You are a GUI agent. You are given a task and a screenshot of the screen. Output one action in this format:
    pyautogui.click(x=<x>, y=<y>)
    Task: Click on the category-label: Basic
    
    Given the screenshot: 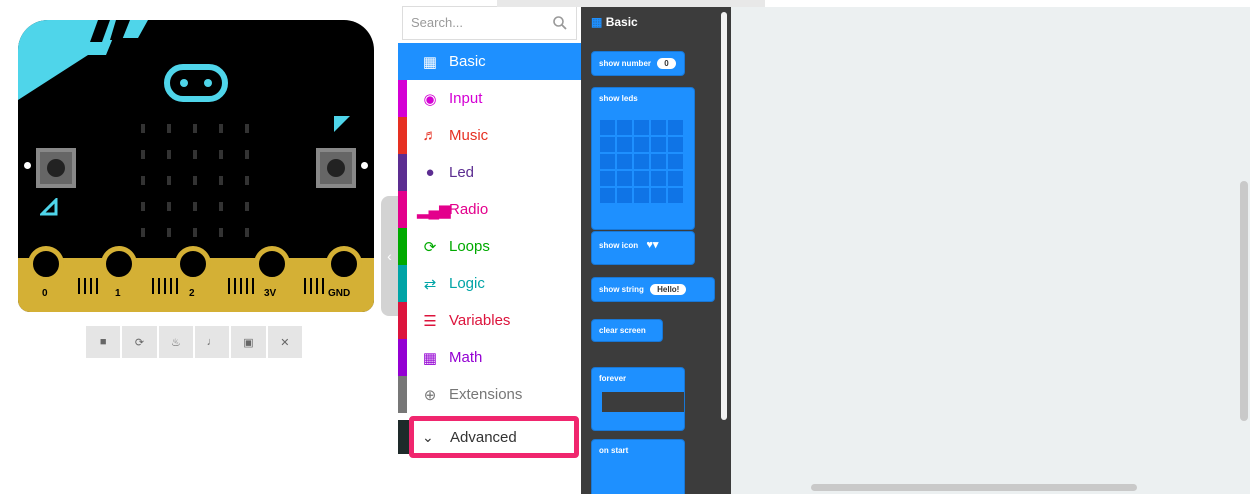 What is the action you would take?
    pyautogui.click(x=467, y=61)
    